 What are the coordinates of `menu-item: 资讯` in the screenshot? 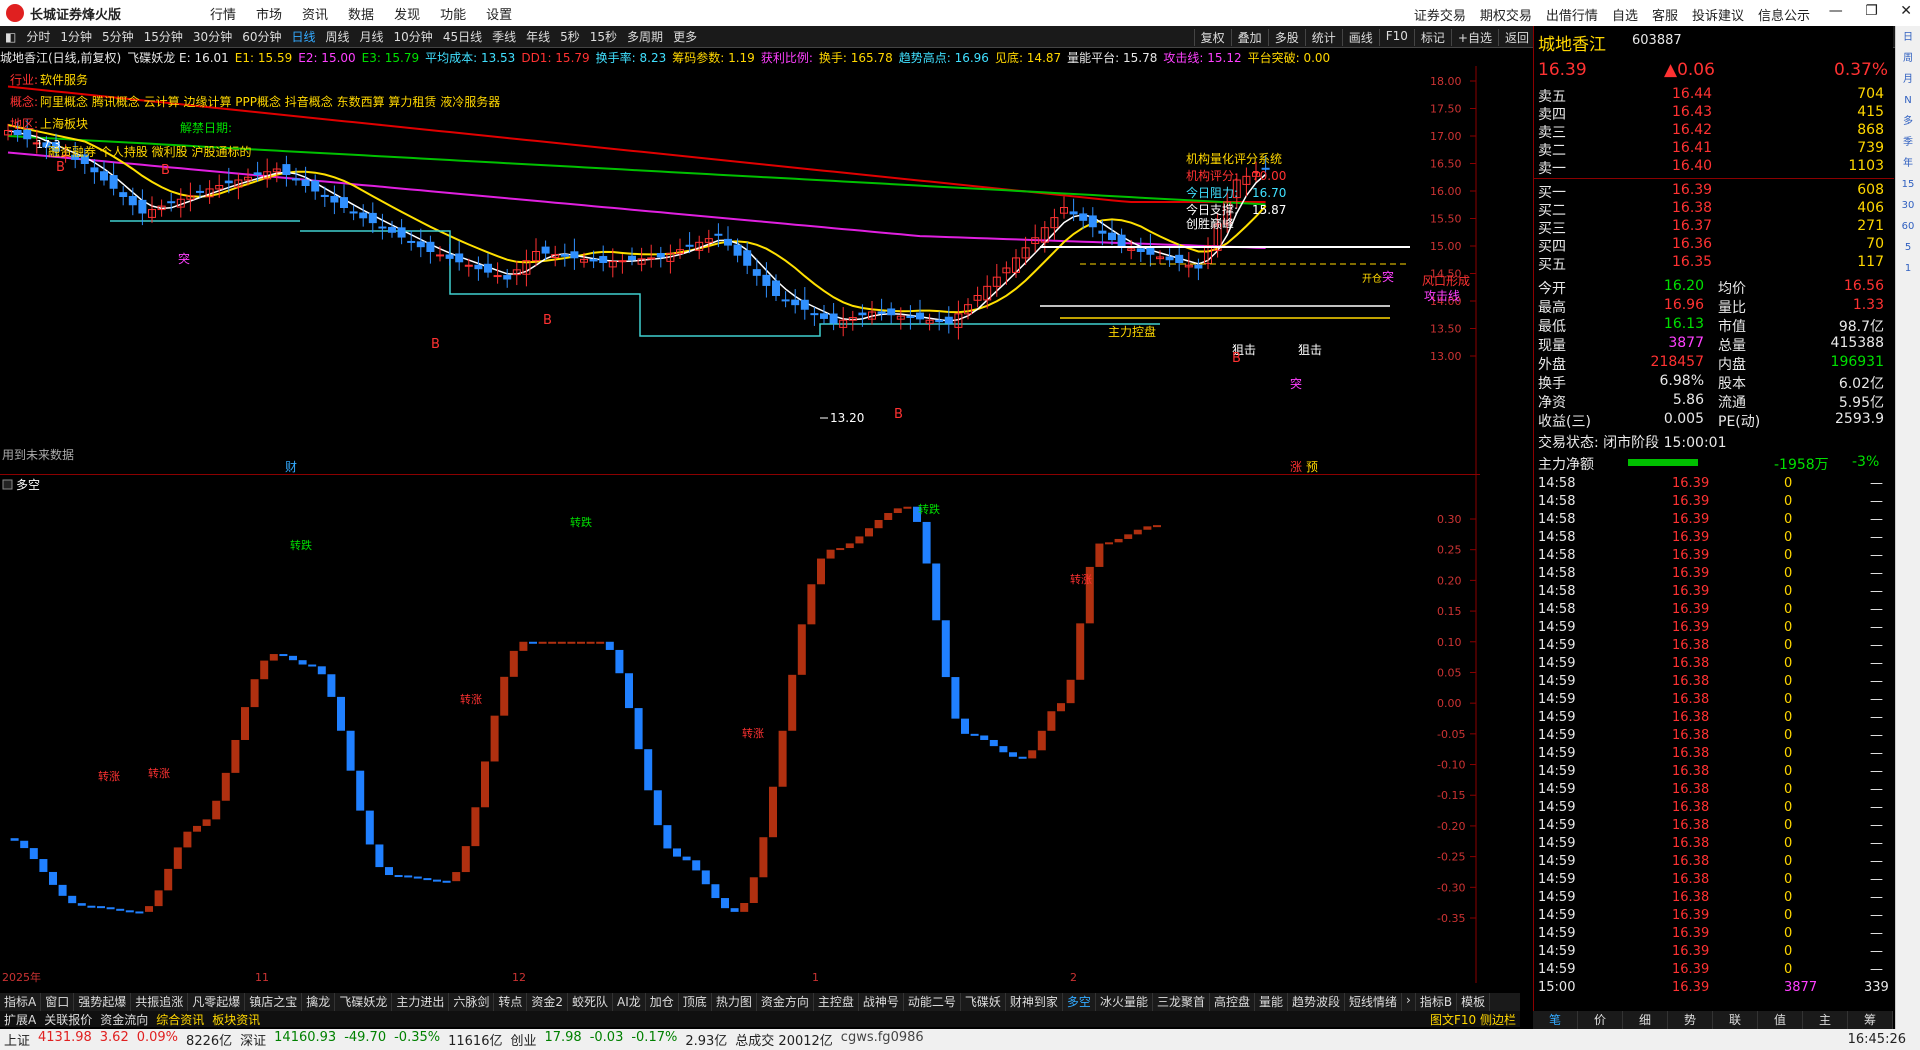 It's located at (315, 15).